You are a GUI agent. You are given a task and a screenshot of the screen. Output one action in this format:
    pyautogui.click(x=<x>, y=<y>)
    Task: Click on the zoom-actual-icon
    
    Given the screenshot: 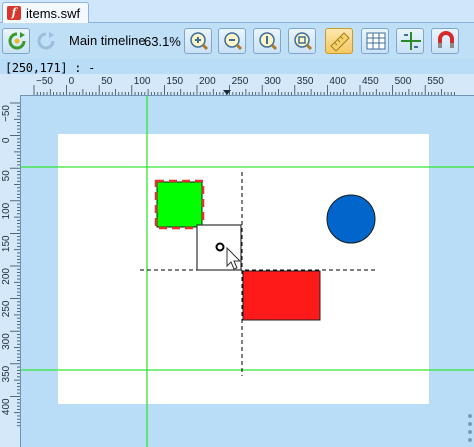 What is the action you would take?
    pyautogui.click(x=268, y=41)
    